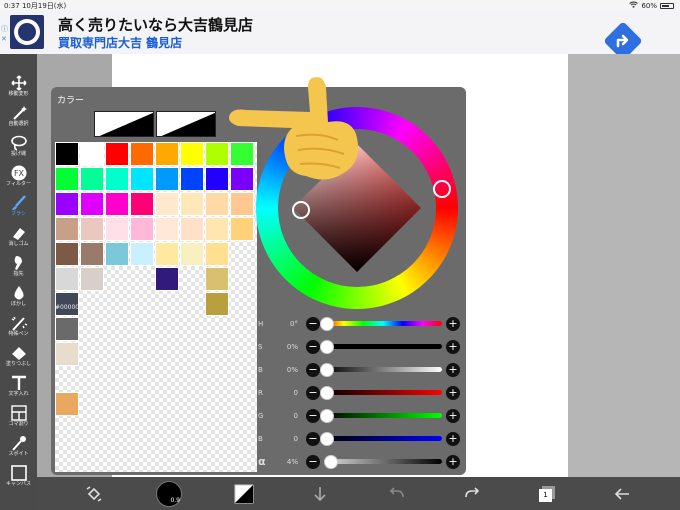  Describe the element at coordinates (186, 124) in the screenshot. I see `background-color-swatch` at that location.